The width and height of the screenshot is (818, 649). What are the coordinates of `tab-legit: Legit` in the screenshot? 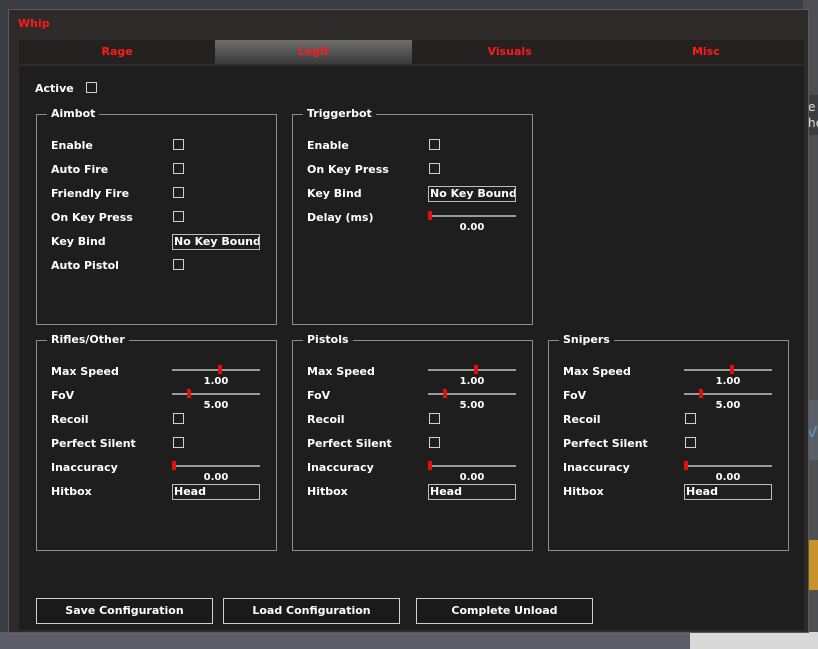 It's located at (313, 52).